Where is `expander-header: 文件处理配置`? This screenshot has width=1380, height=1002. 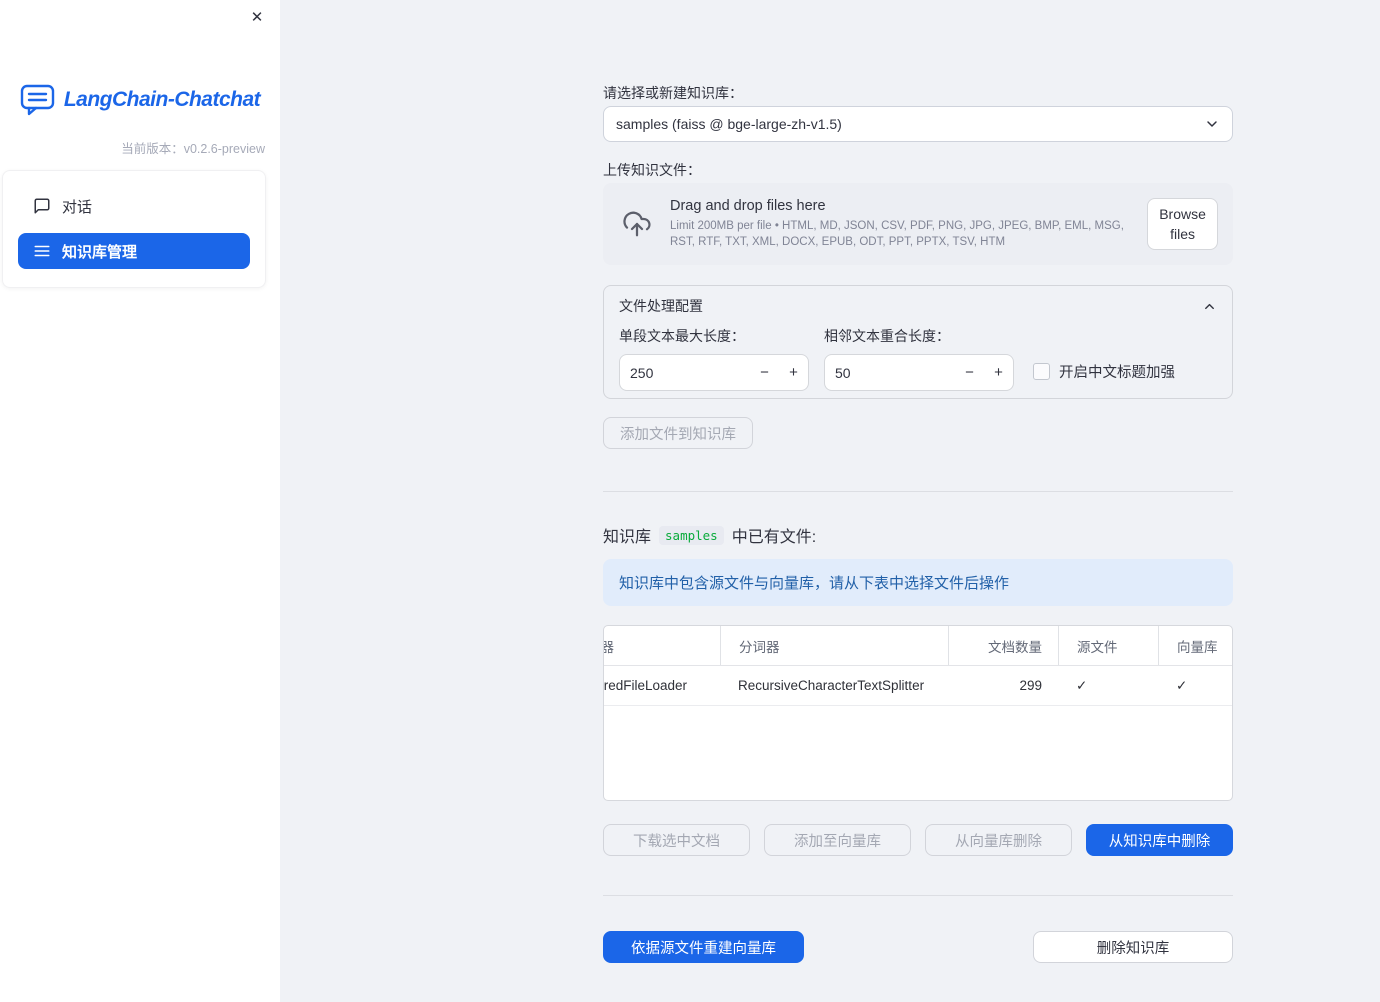 expander-header: 文件处理配置 is located at coordinates (918, 306).